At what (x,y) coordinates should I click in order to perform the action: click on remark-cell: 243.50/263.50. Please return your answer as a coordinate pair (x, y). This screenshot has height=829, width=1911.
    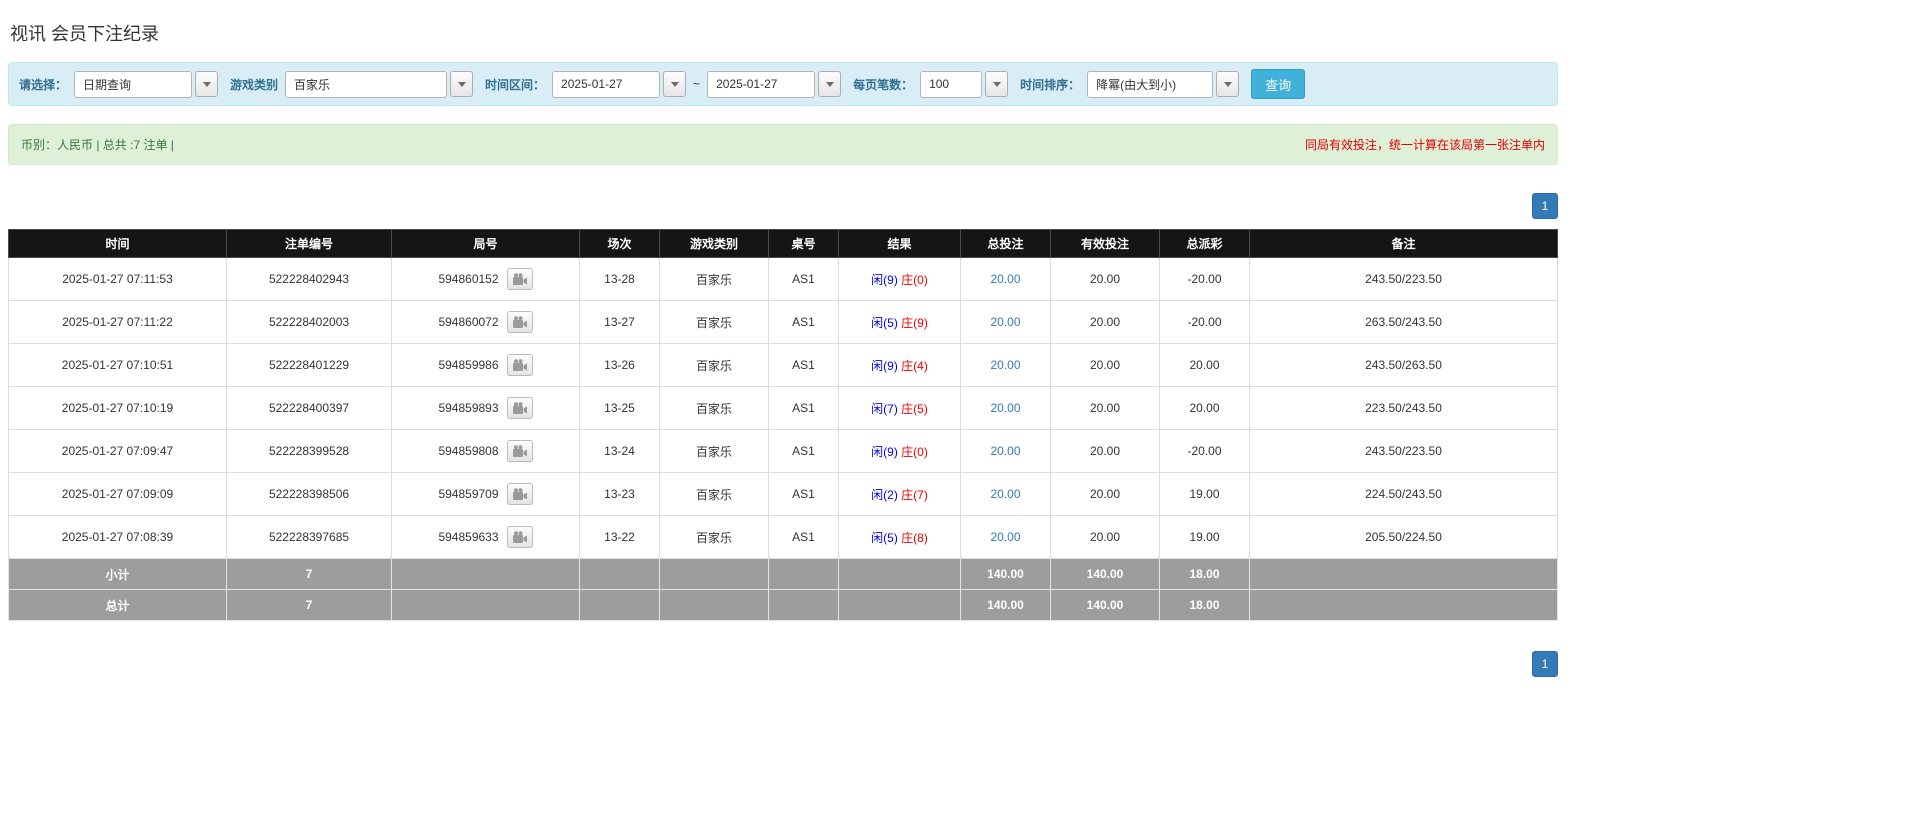
    Looking at the image, I should click on (1403, 365).